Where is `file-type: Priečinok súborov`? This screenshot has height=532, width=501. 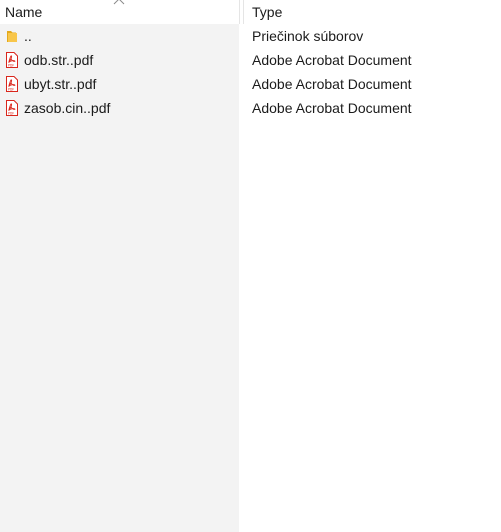 file-type: Priečinok súborov is located at coordinates (308, 36).